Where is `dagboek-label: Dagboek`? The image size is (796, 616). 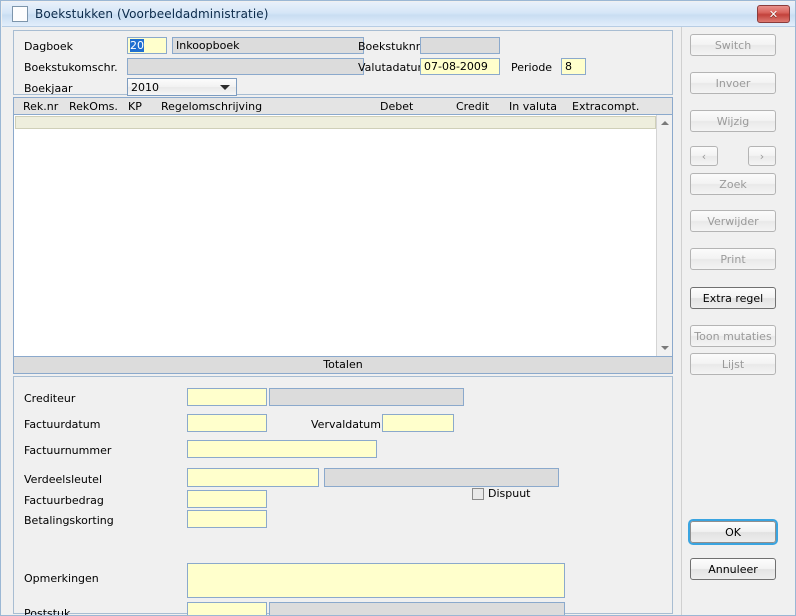
dagboek-label: Dagboek is located at coordinates (49, 46).